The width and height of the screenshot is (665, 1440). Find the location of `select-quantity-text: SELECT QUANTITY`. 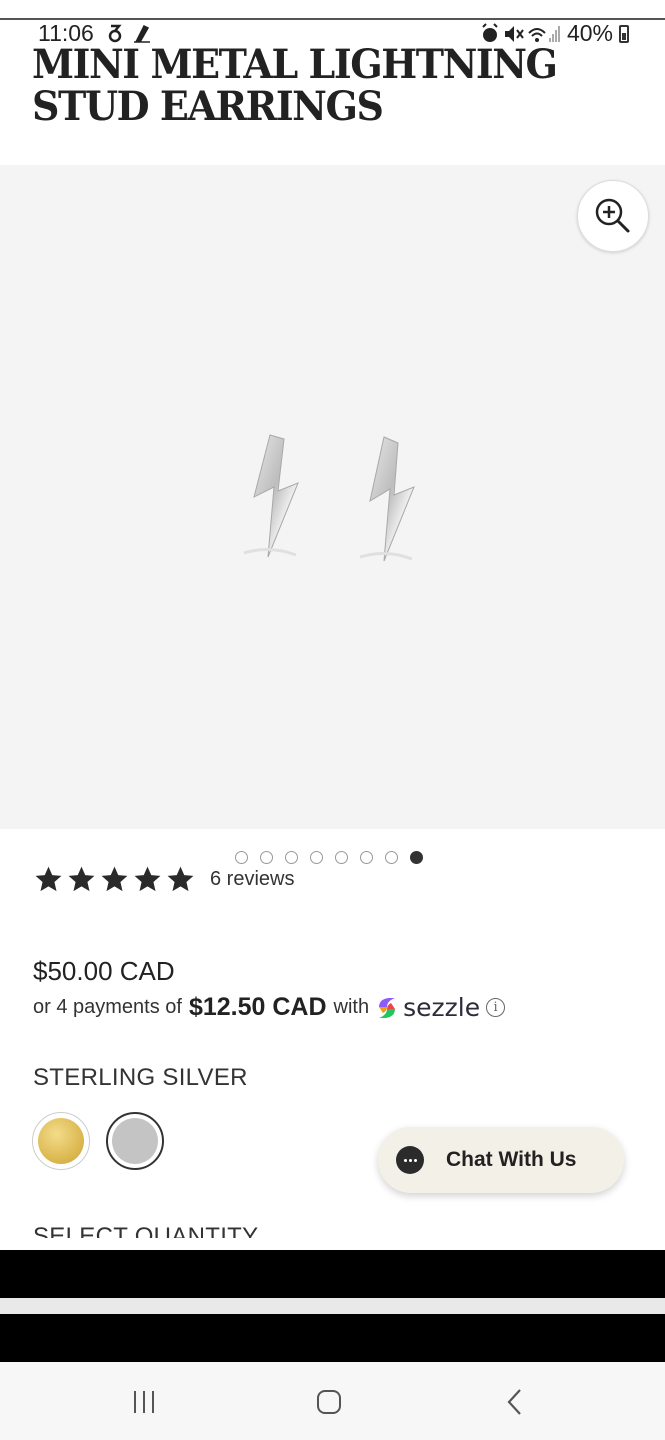

select-quantity-text: SELECT QUANTITY is located at coordinates (146, 1230).